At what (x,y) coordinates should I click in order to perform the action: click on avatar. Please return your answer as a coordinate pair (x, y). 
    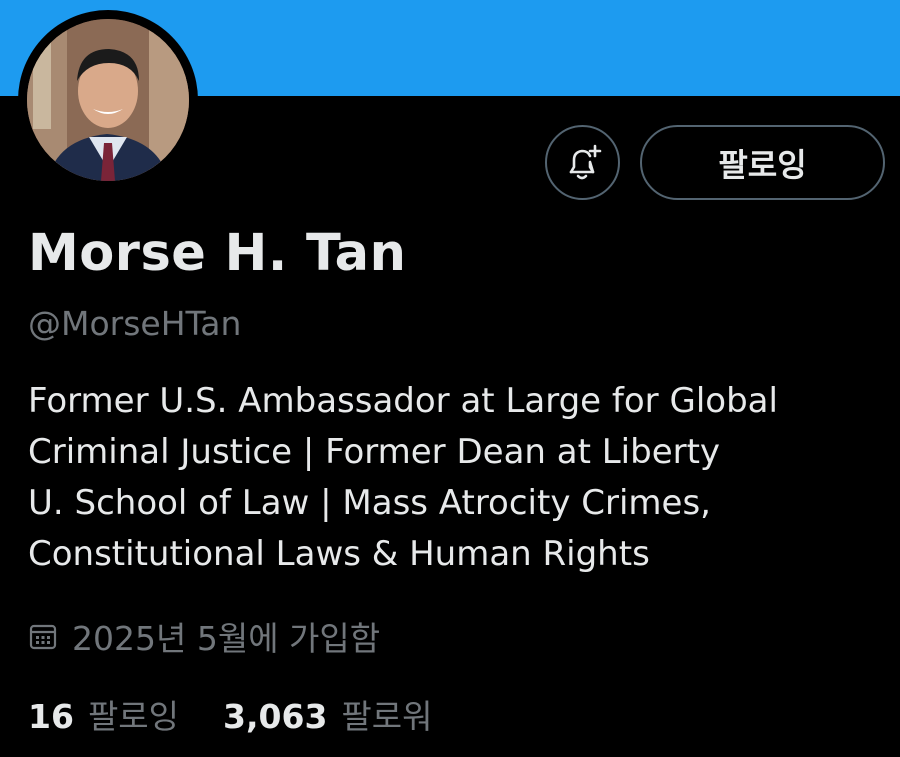
    Looking at the image, I should click on (108, 100).